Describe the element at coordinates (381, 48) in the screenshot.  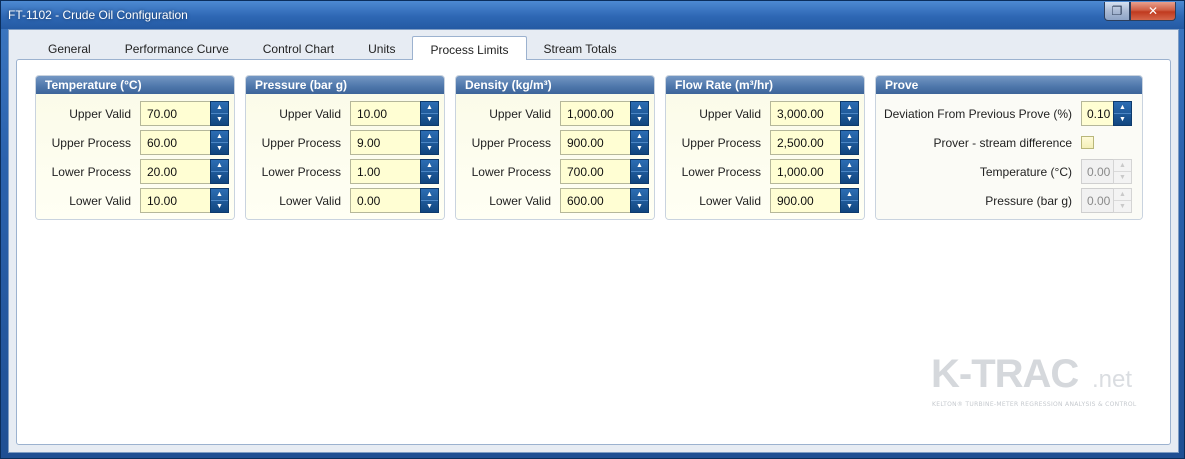
I see `tab-units: Units` at that location.